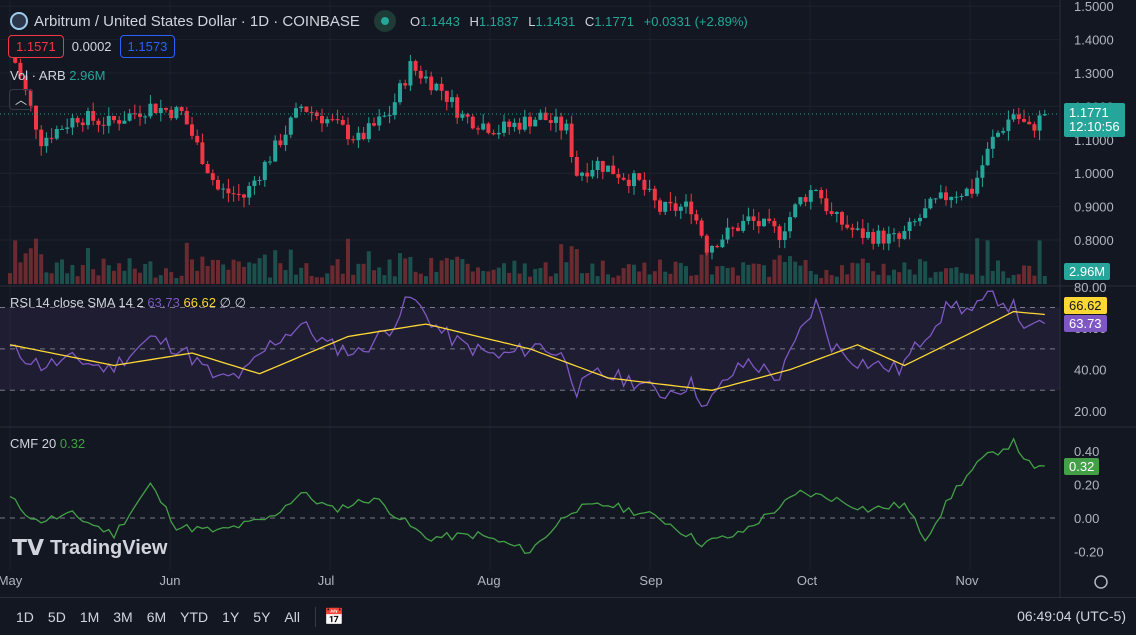  I want to click on rsi-sma-tag: 66.62, so click(1085, 305).